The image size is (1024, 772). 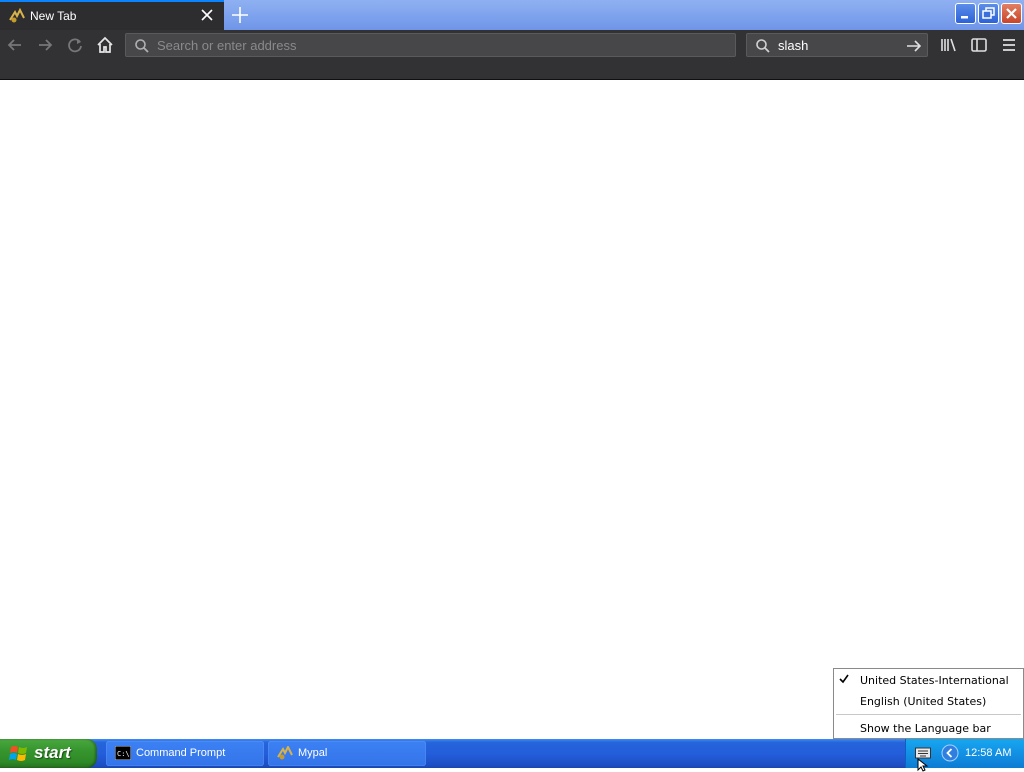 I want to click on forward-arrow-icon, so click(x=45, y=45).